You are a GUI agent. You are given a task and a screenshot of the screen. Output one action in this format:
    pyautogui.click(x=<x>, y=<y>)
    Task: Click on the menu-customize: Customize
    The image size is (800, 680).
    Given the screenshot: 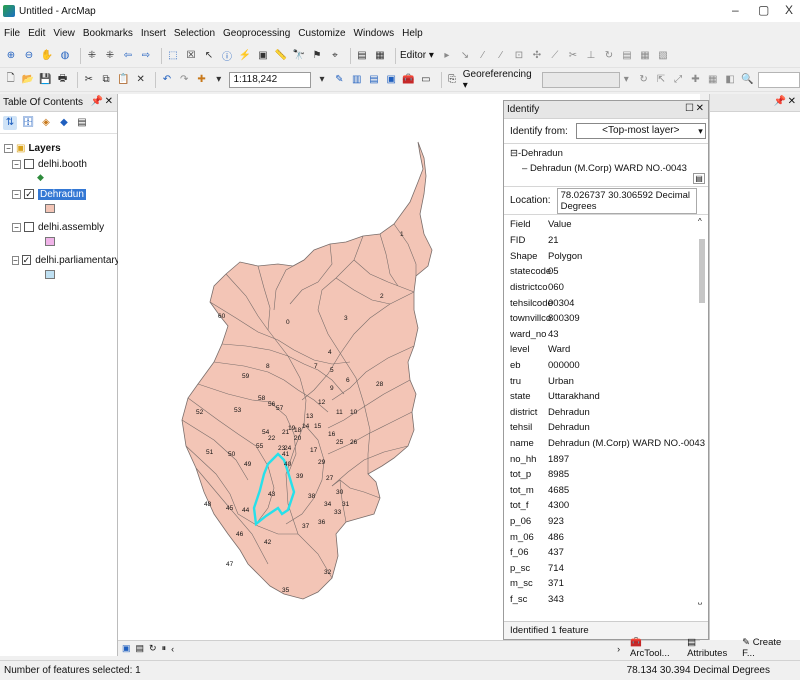 What is the action you would take?
    pyautogui.click(x=321, y=33)
    